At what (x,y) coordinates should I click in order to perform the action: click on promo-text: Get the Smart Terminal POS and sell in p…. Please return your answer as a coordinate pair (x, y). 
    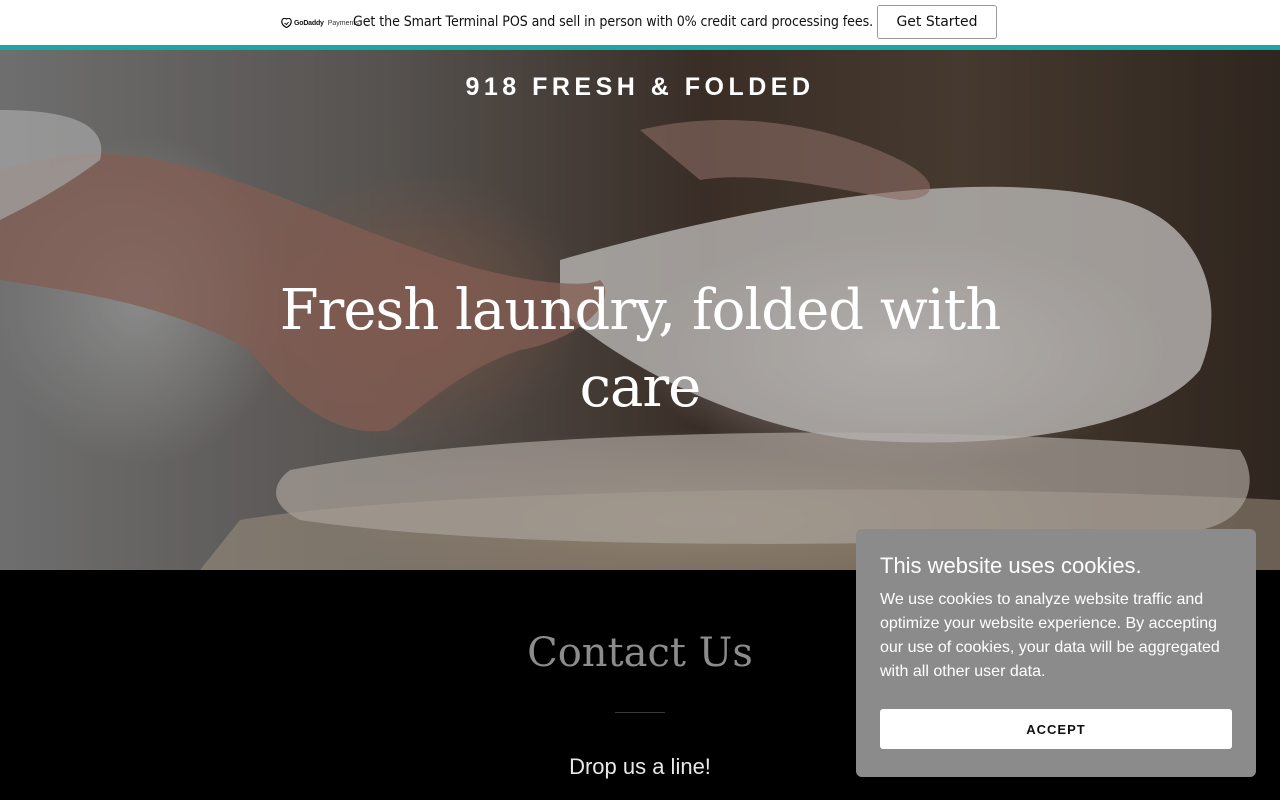
    Looking at the image, I should click on (613, 22).